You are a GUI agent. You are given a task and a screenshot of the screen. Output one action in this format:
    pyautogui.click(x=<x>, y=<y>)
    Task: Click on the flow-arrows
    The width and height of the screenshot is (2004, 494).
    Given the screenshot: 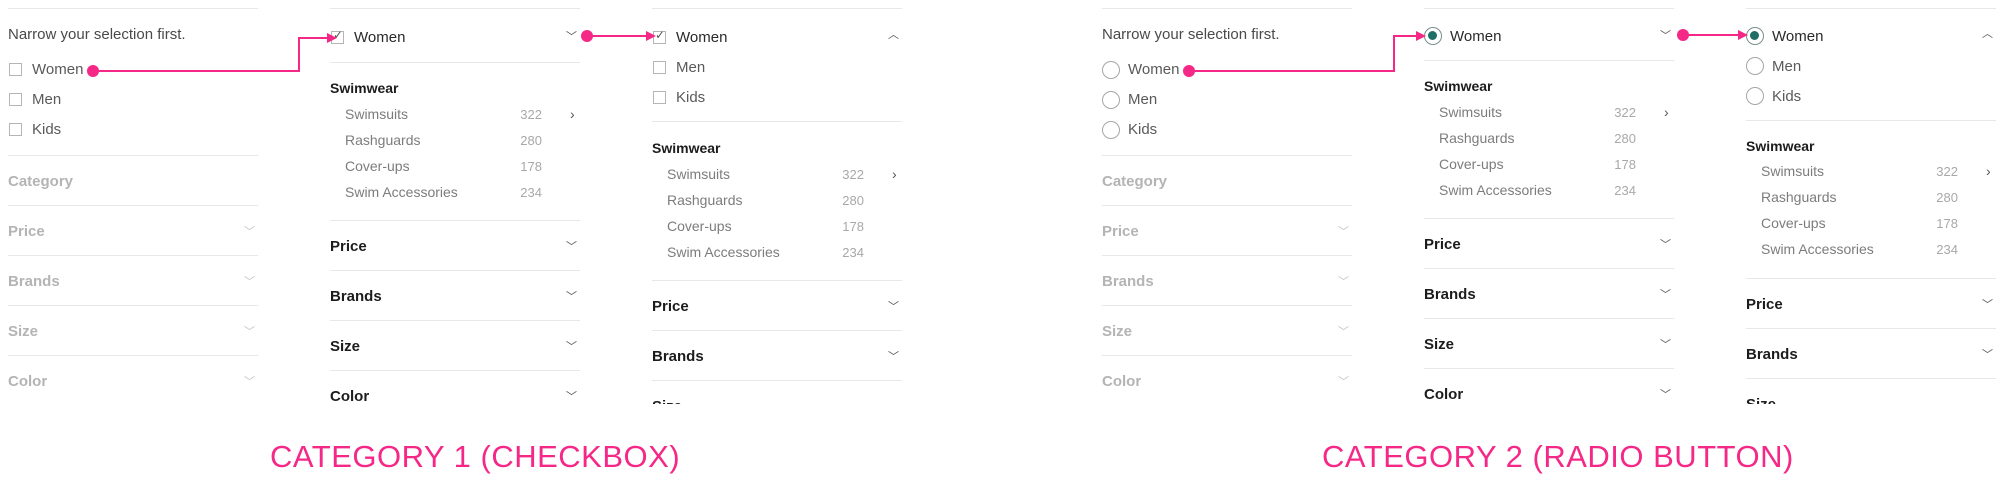 What is the action you would take?
    pyautogui.click(x=917, y=53)
    